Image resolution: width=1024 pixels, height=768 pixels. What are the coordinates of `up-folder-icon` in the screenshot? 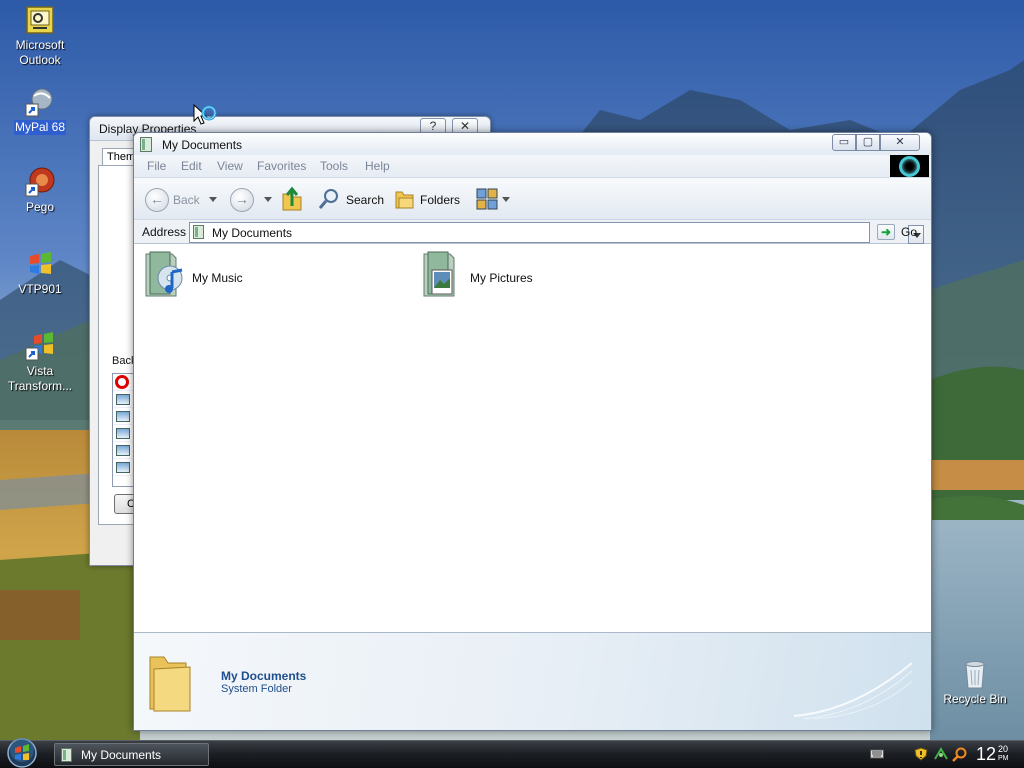 It's located at (292, 199).